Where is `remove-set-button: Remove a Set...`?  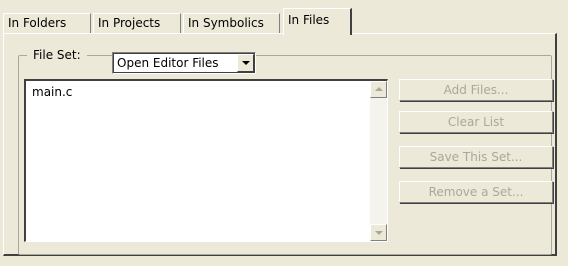
remove-set-button: Remove a Set... is located at coordinates (476, 192).